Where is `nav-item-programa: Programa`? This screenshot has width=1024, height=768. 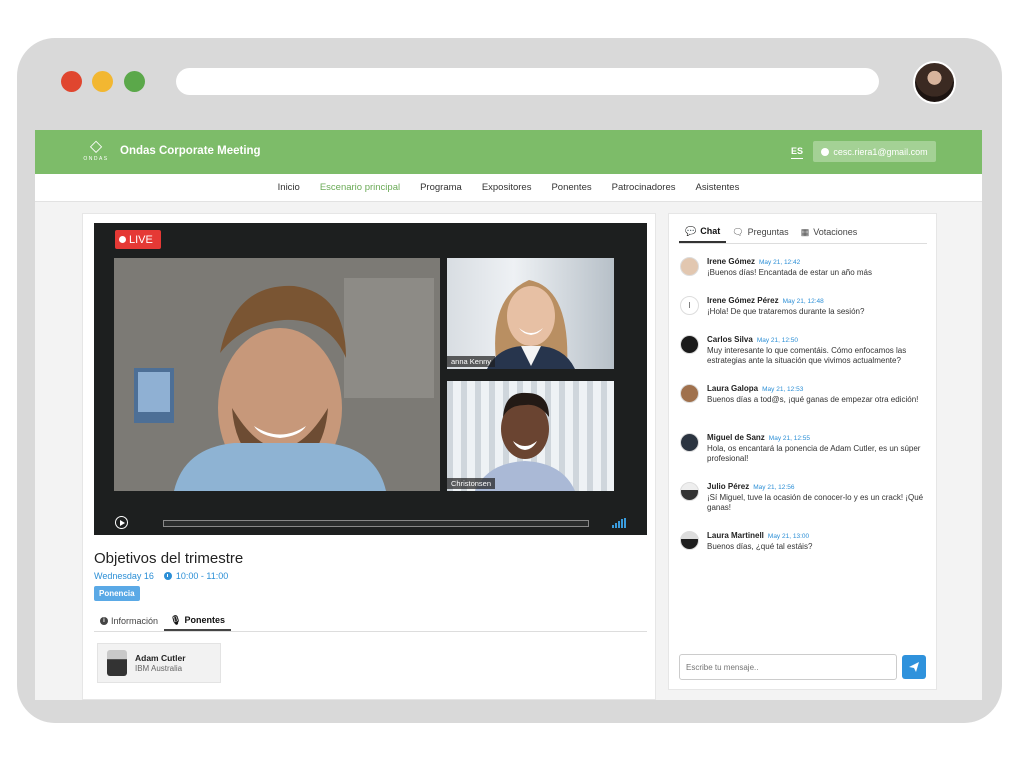
nav-item-programa: Programa is located at coordinates (441, 187).